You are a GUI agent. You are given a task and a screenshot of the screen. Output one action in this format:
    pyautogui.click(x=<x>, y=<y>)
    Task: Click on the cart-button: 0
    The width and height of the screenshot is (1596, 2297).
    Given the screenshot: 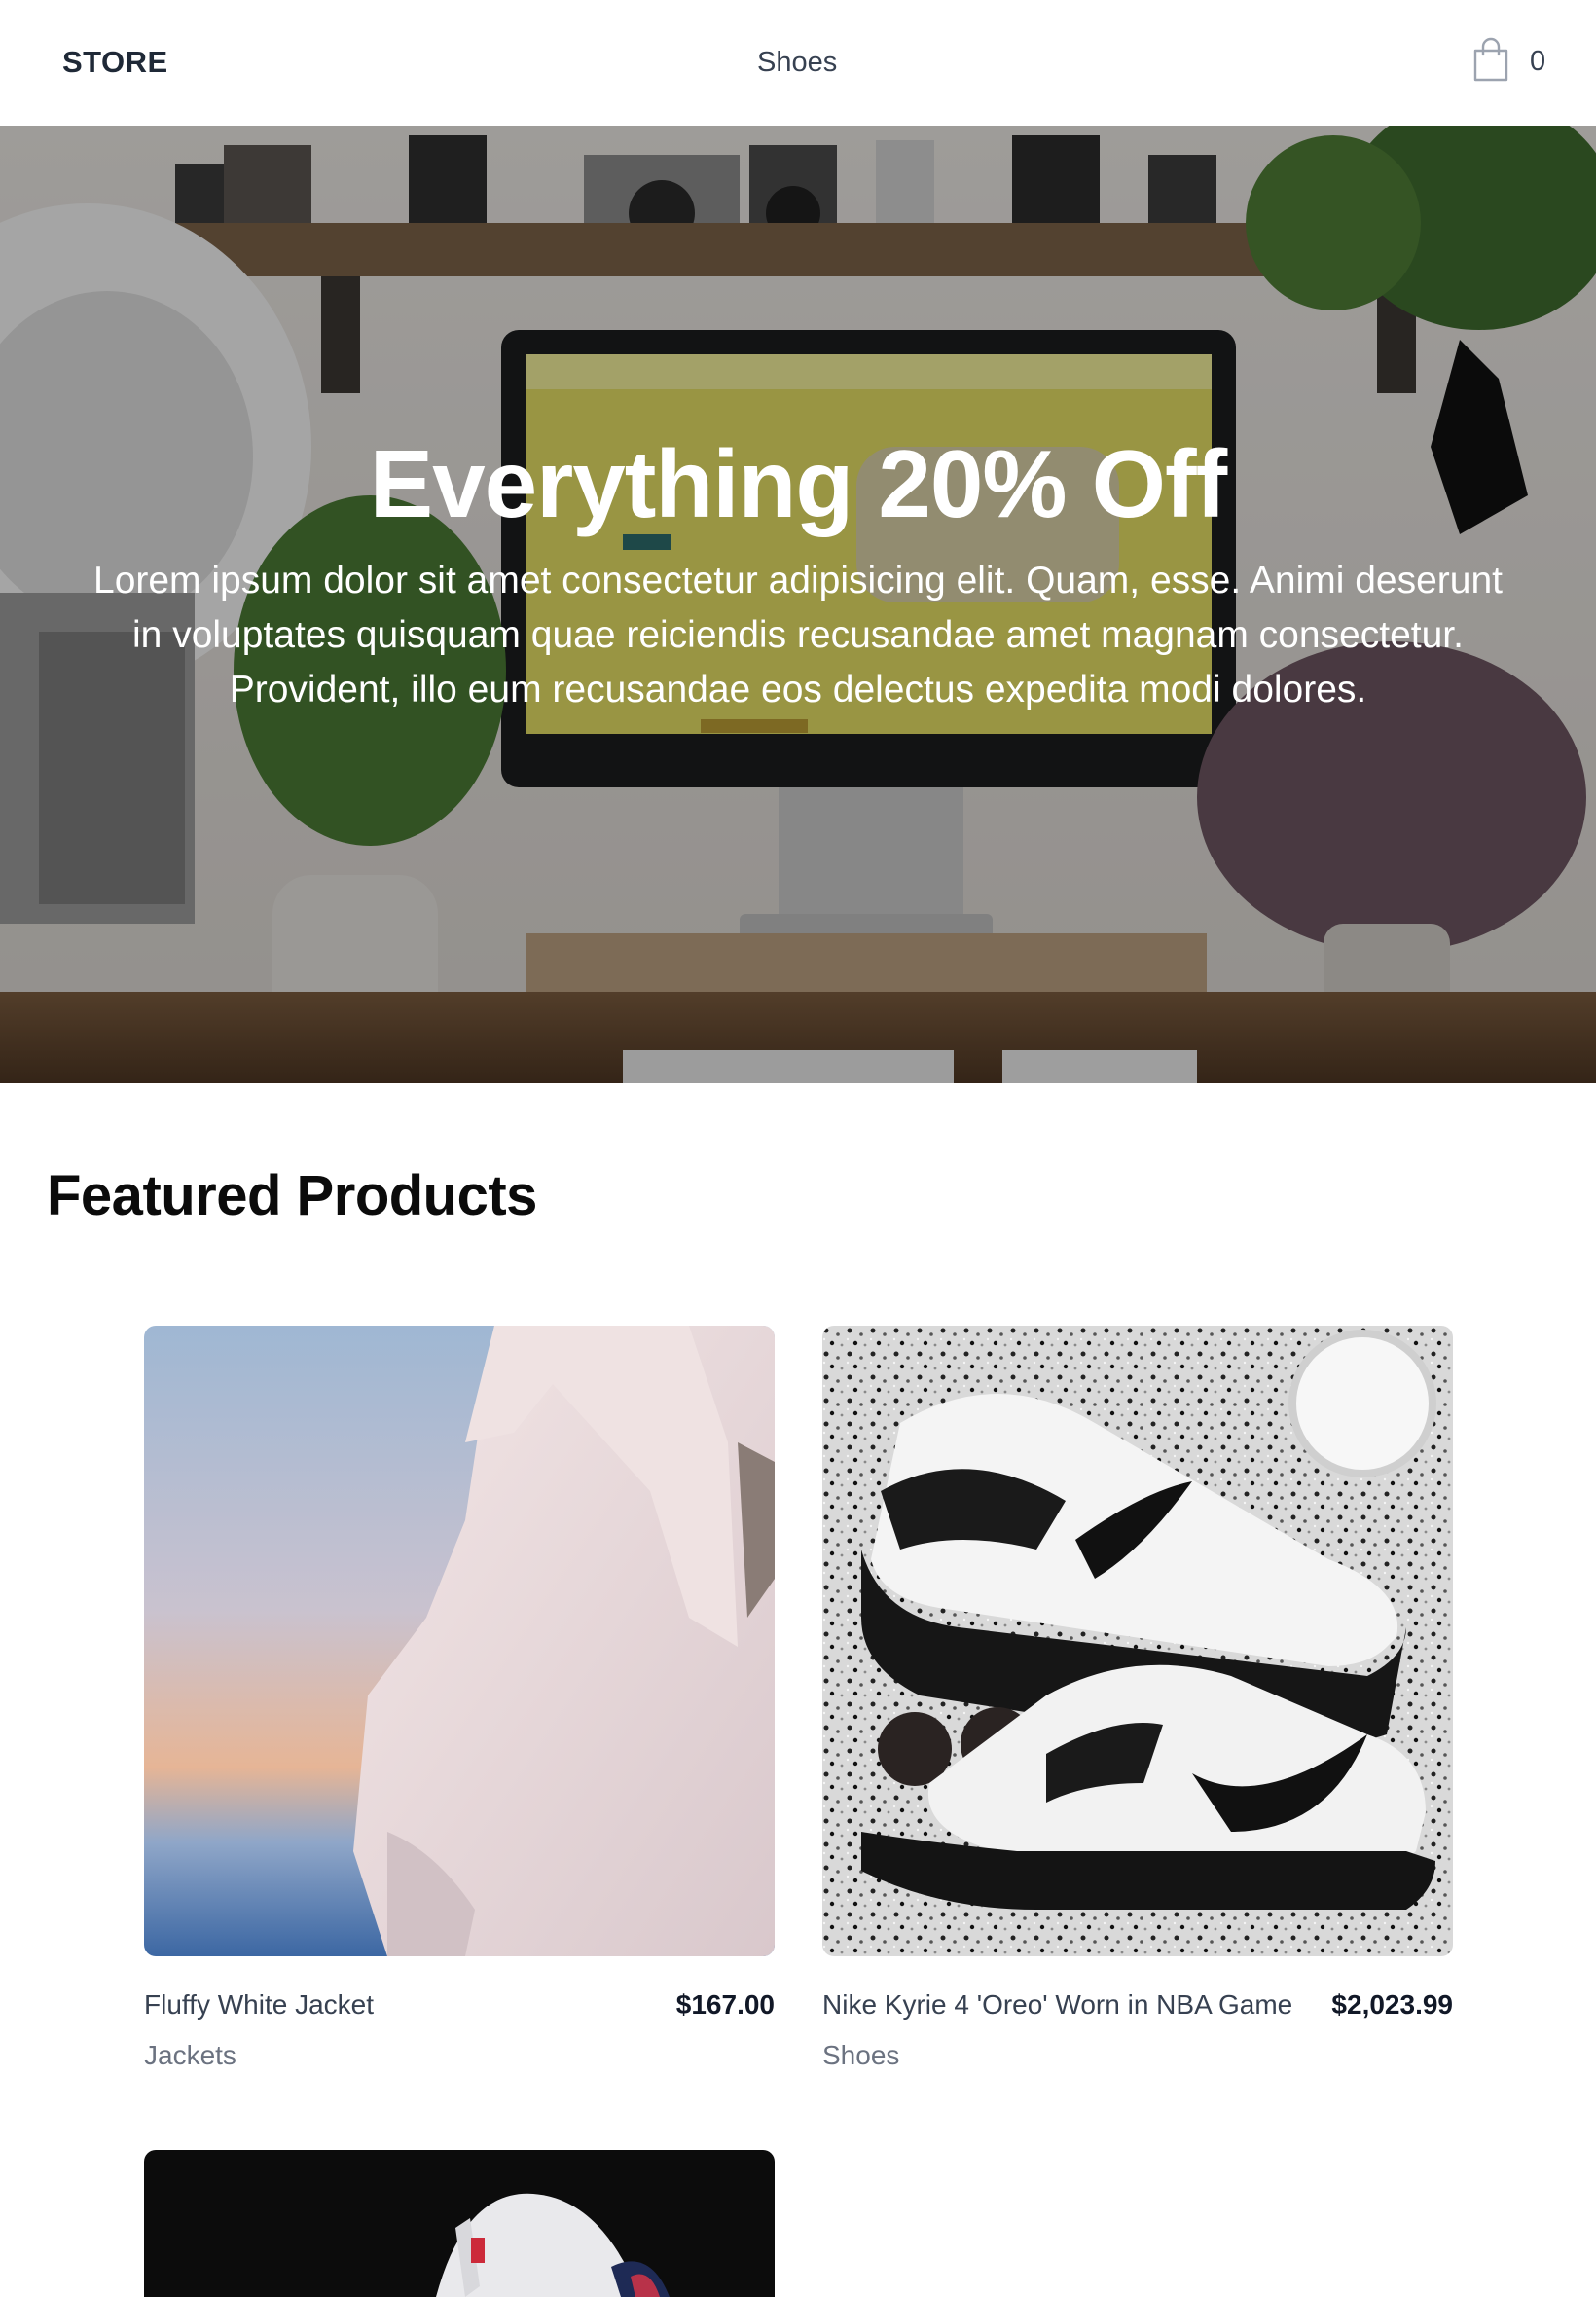 What is the action you would take?
    pyautogui.click(x=1508, y=61)
    